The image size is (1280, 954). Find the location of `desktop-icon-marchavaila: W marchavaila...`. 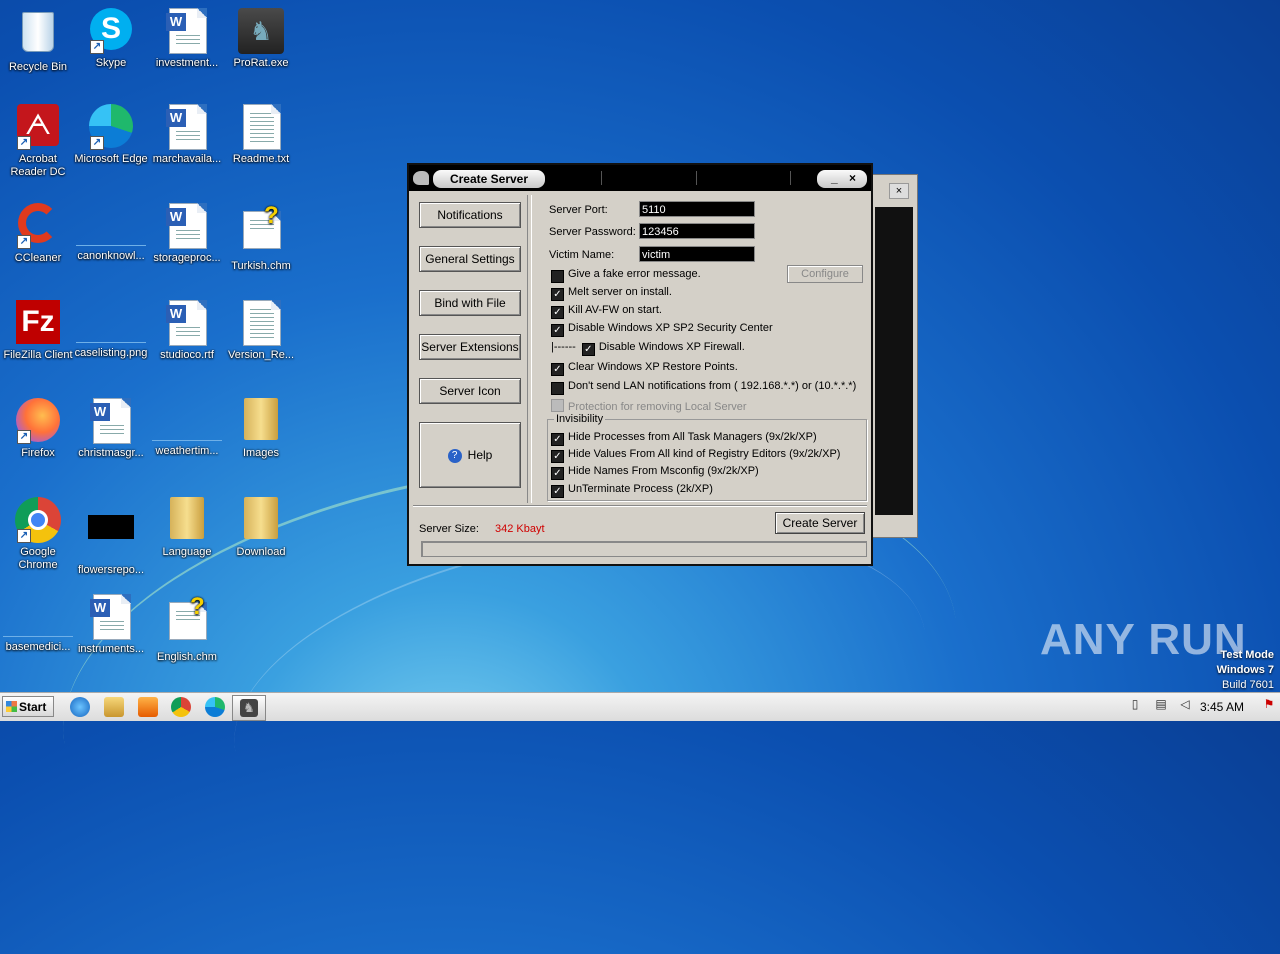

desktop-icon-marchavaila: W marchavaila... is located at coordinates (187, 135).